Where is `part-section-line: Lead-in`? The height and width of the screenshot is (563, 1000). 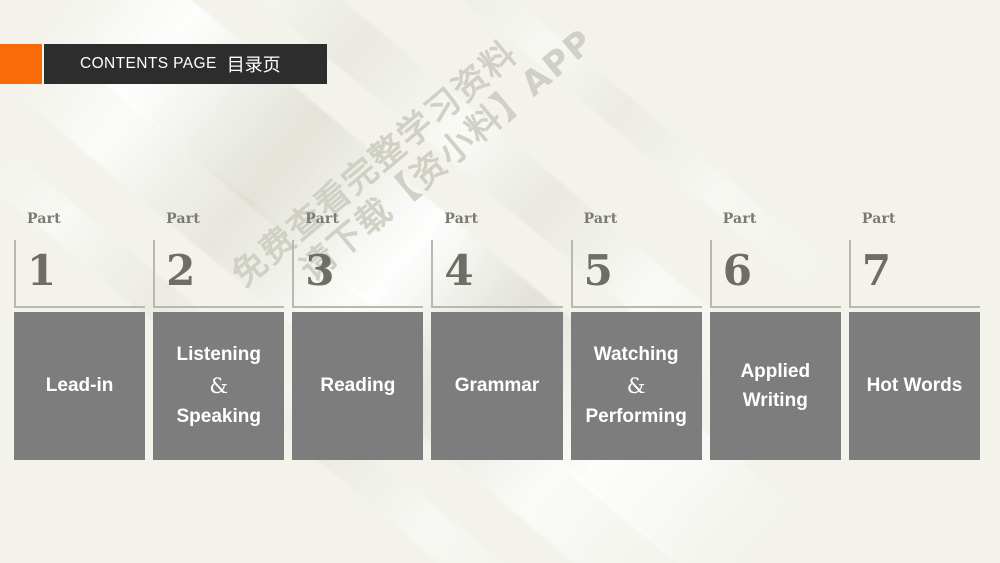
part-section-line: Lead-in is located at coordinates (79, 386).